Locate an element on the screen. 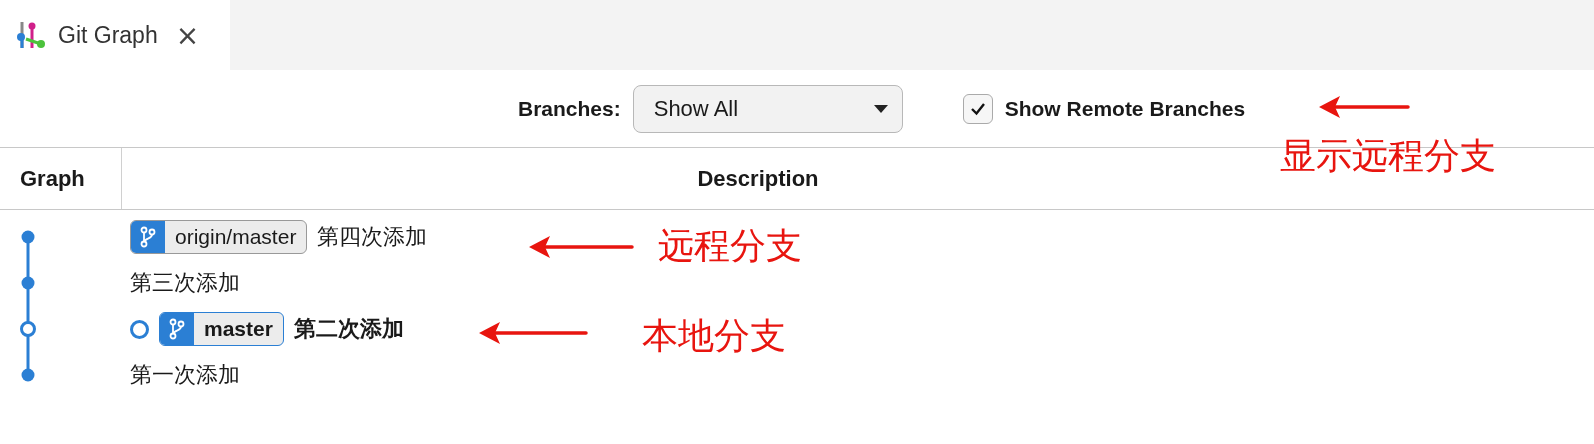  annotation-text: 本地分支 is located at coordinates (714, 336).